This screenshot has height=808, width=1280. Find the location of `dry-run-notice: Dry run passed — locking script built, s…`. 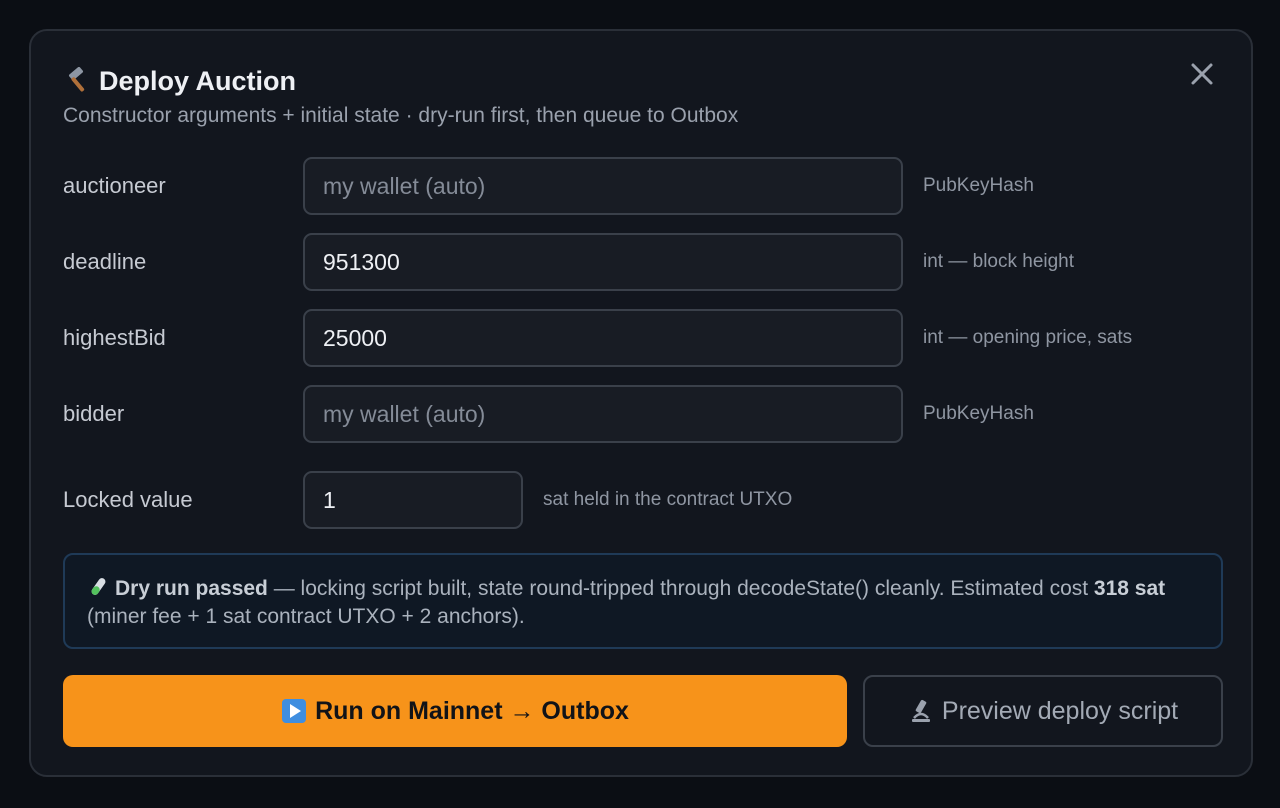

dry-run-notice: Dry run passed — locking script built, s… is located at coordinates (643, 601).